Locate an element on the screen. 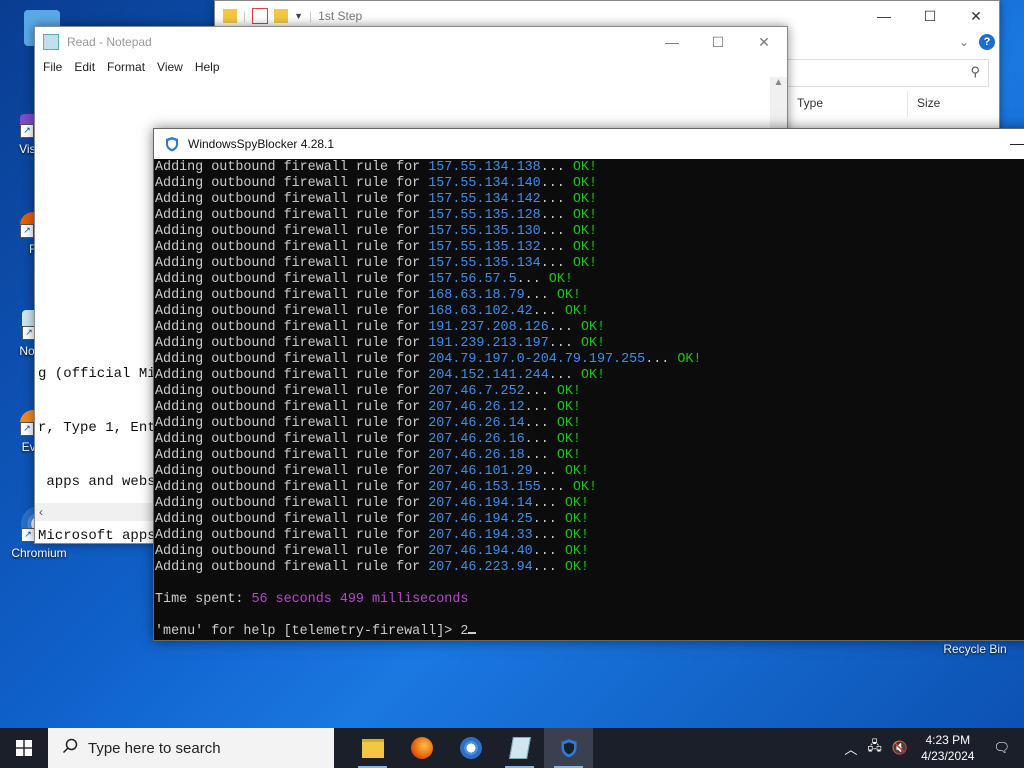 This screenshot has height=768, width=1024. taskbar-search-box: Type here to search is located at coordinates (191, 748).